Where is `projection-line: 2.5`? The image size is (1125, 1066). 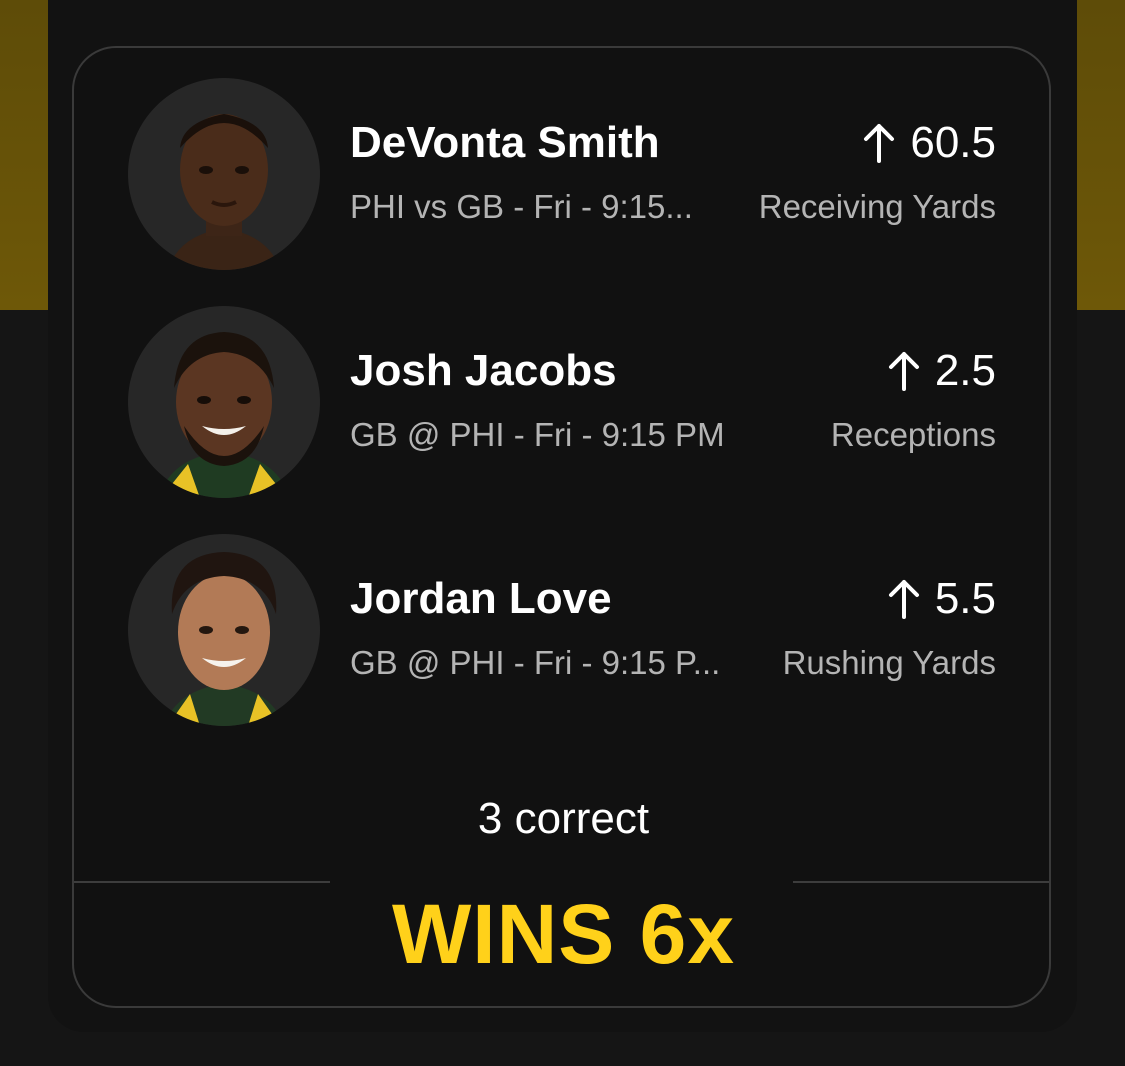 projection-line: 2.5 is located at coordinates (941, 371).